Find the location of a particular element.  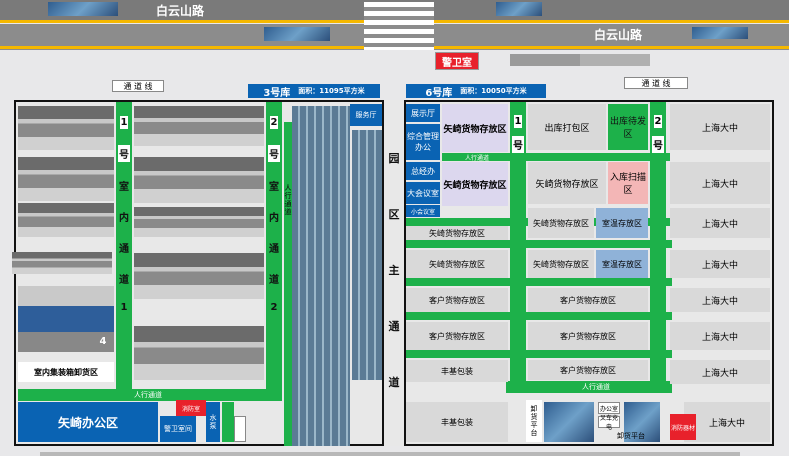

outbound-packing-zone: 出库打包区 is located at coordinates (567, 127).